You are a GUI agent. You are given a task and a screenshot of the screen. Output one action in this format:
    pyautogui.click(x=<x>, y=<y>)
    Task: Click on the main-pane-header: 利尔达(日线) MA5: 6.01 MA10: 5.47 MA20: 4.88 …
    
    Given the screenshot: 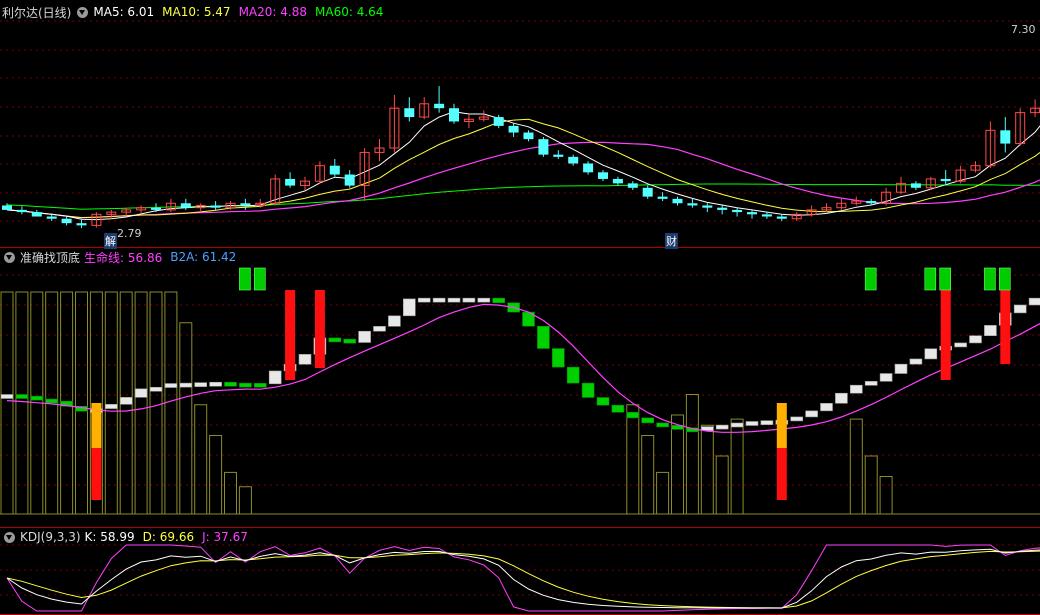 What is the action you would take?
    pyautogui.click(x=196, y=12)
    